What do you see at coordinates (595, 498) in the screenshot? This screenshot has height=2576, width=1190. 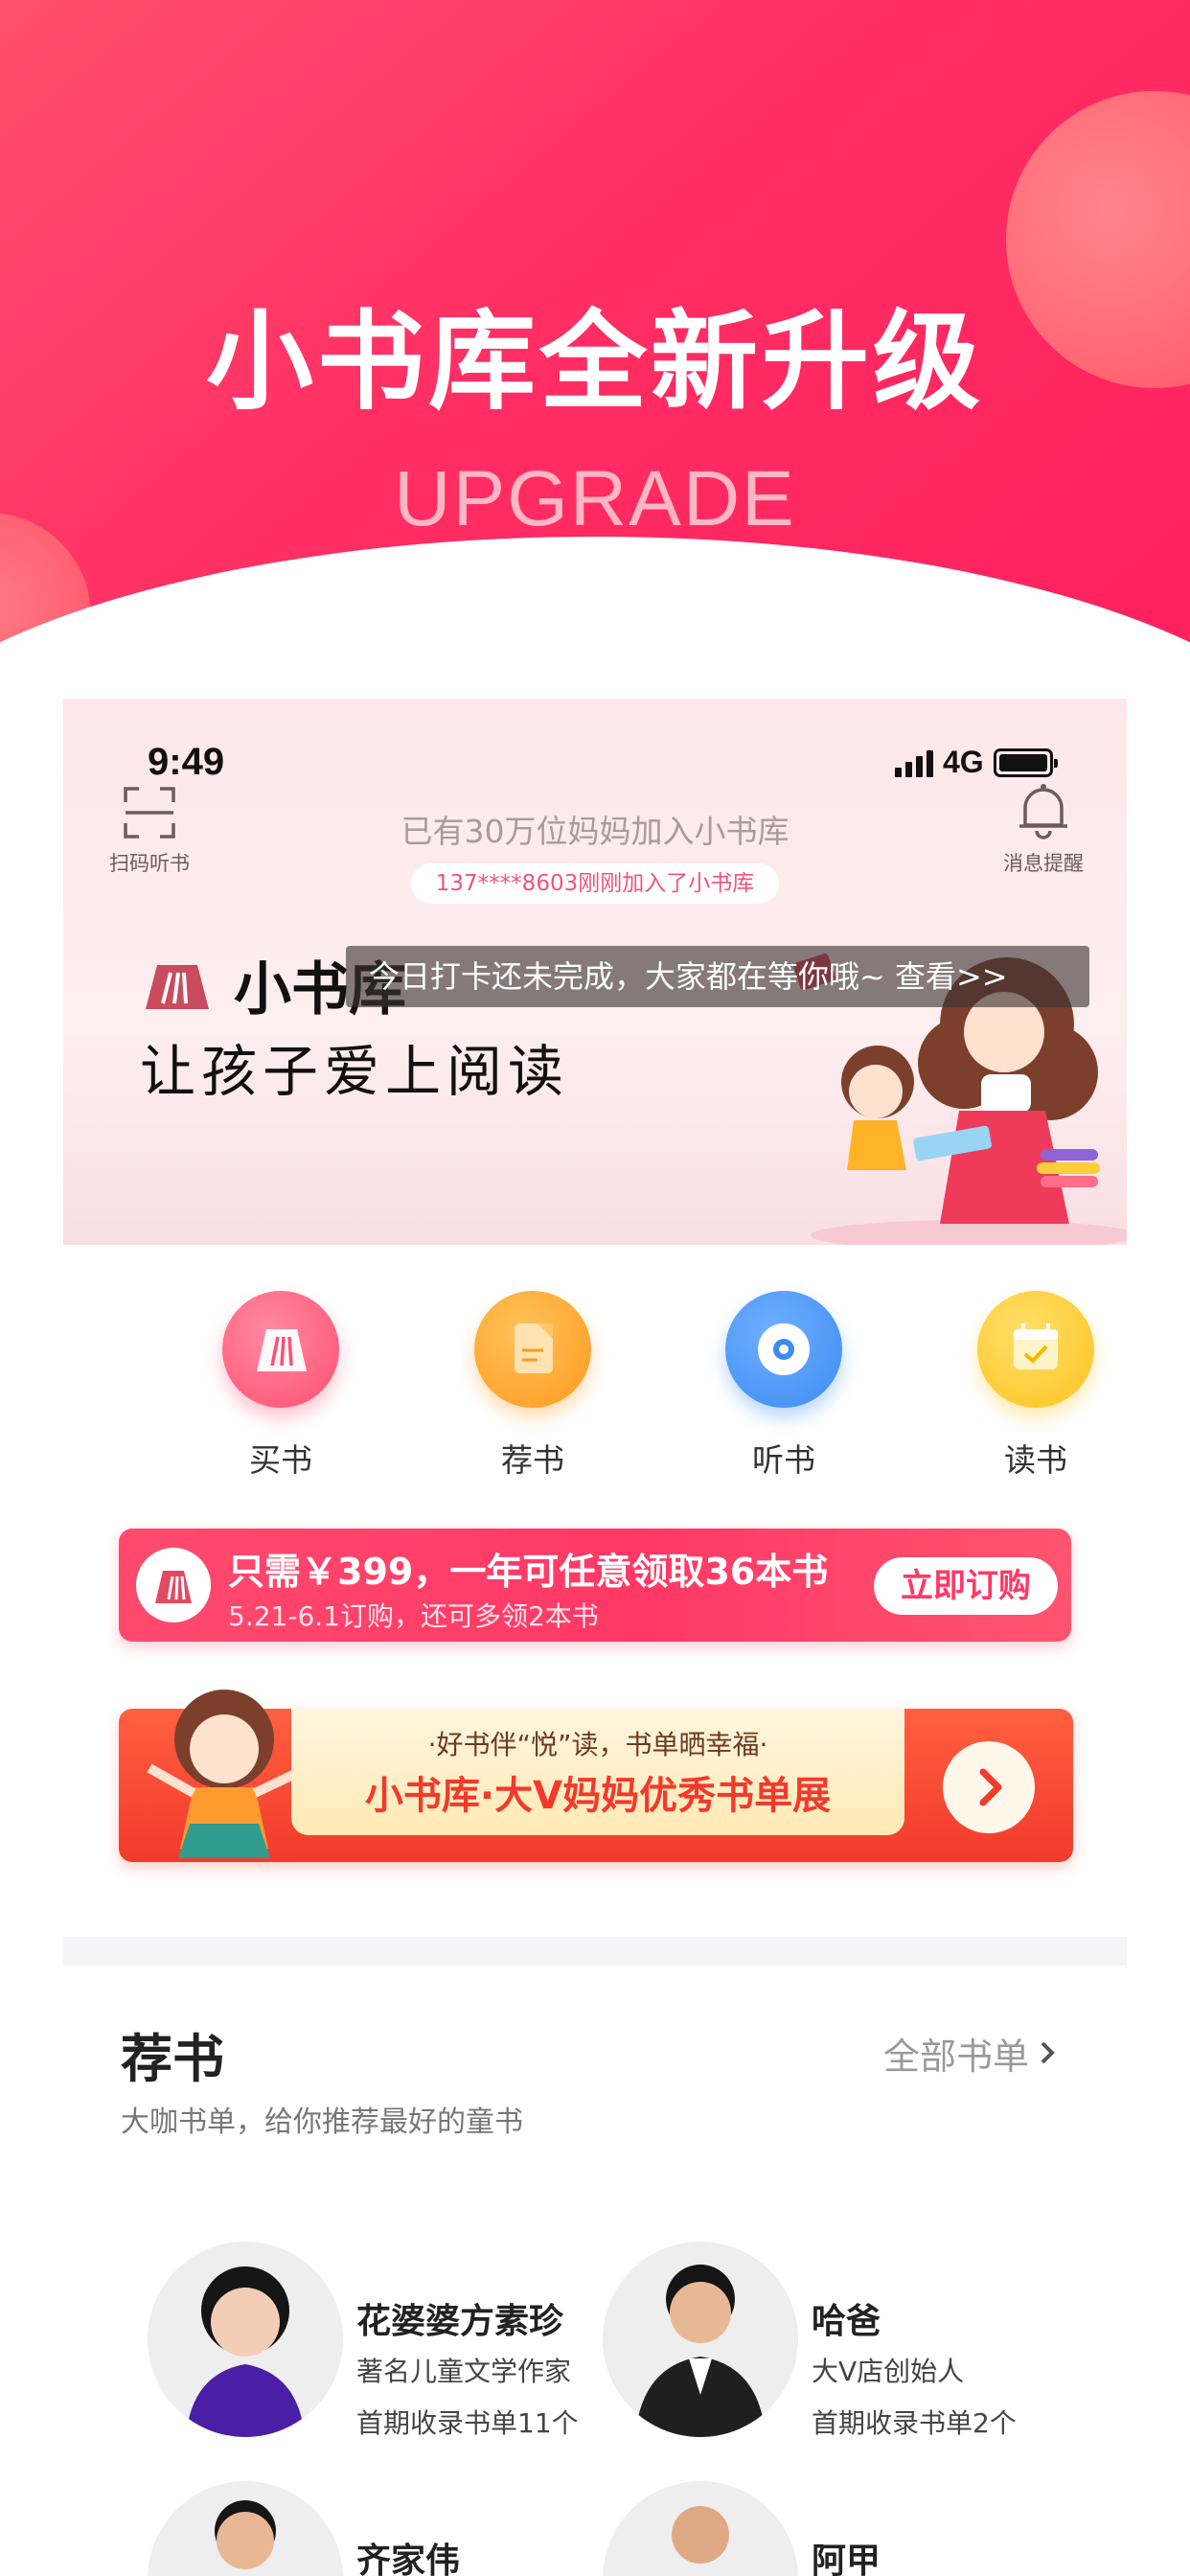 I see `hero-subtitle: UPGRADE` at bounding box center [595, 498].